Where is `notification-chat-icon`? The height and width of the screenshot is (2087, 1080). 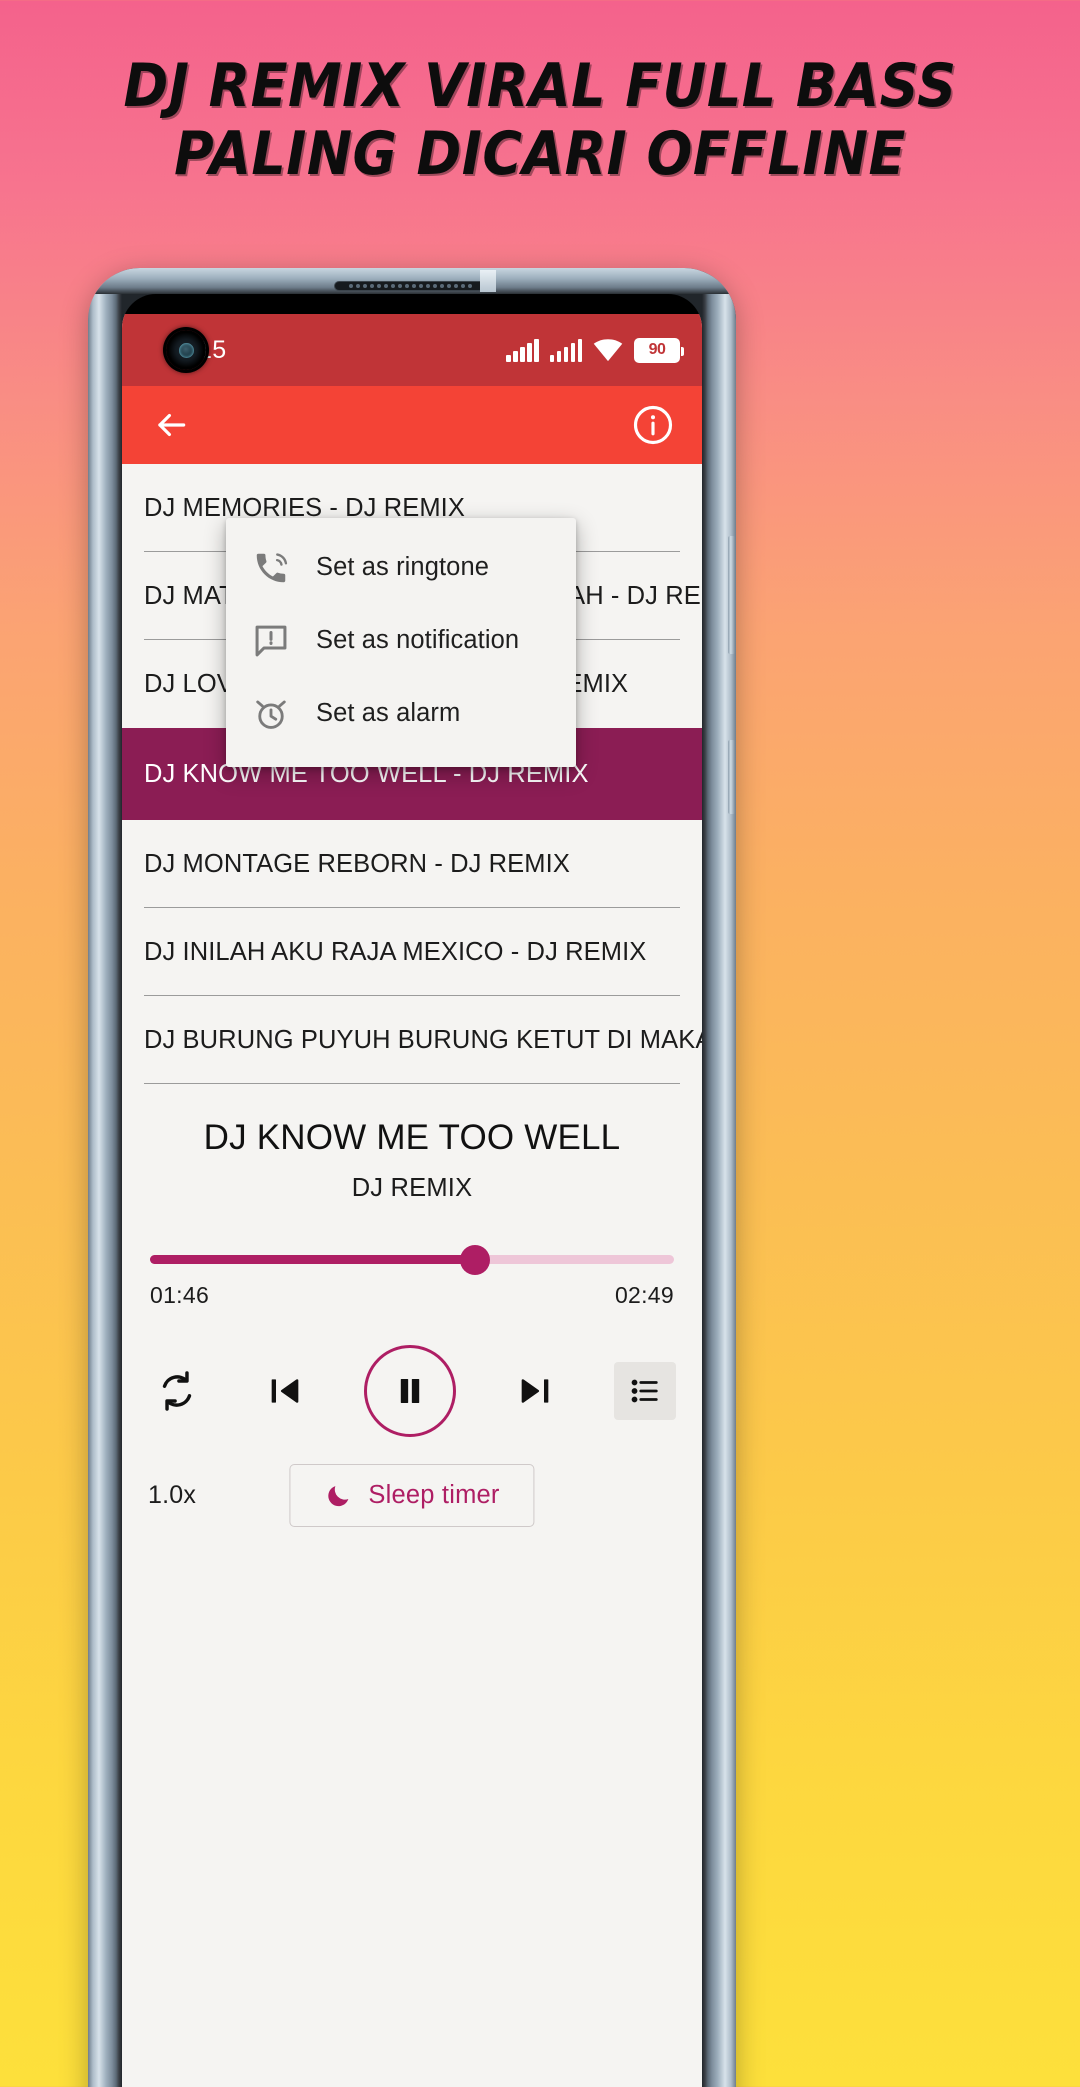 notification-chat-icon is located at coordinates (271, 641).